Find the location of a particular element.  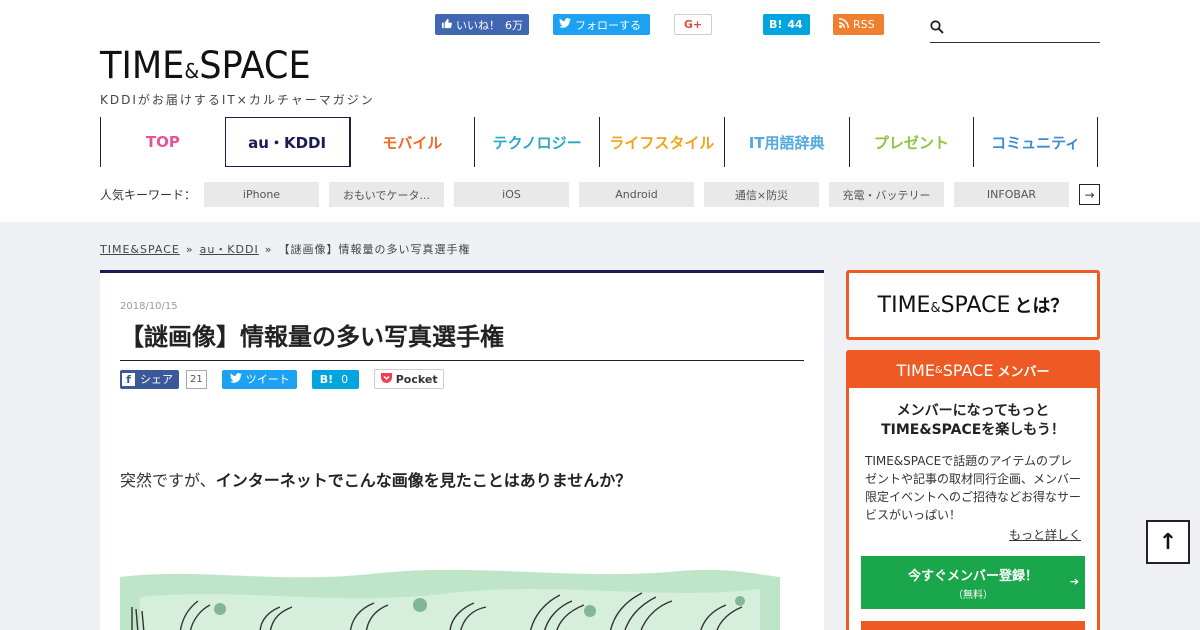

about-banner: TIME&SPACE とは？ is located at coordinates (973, 305).